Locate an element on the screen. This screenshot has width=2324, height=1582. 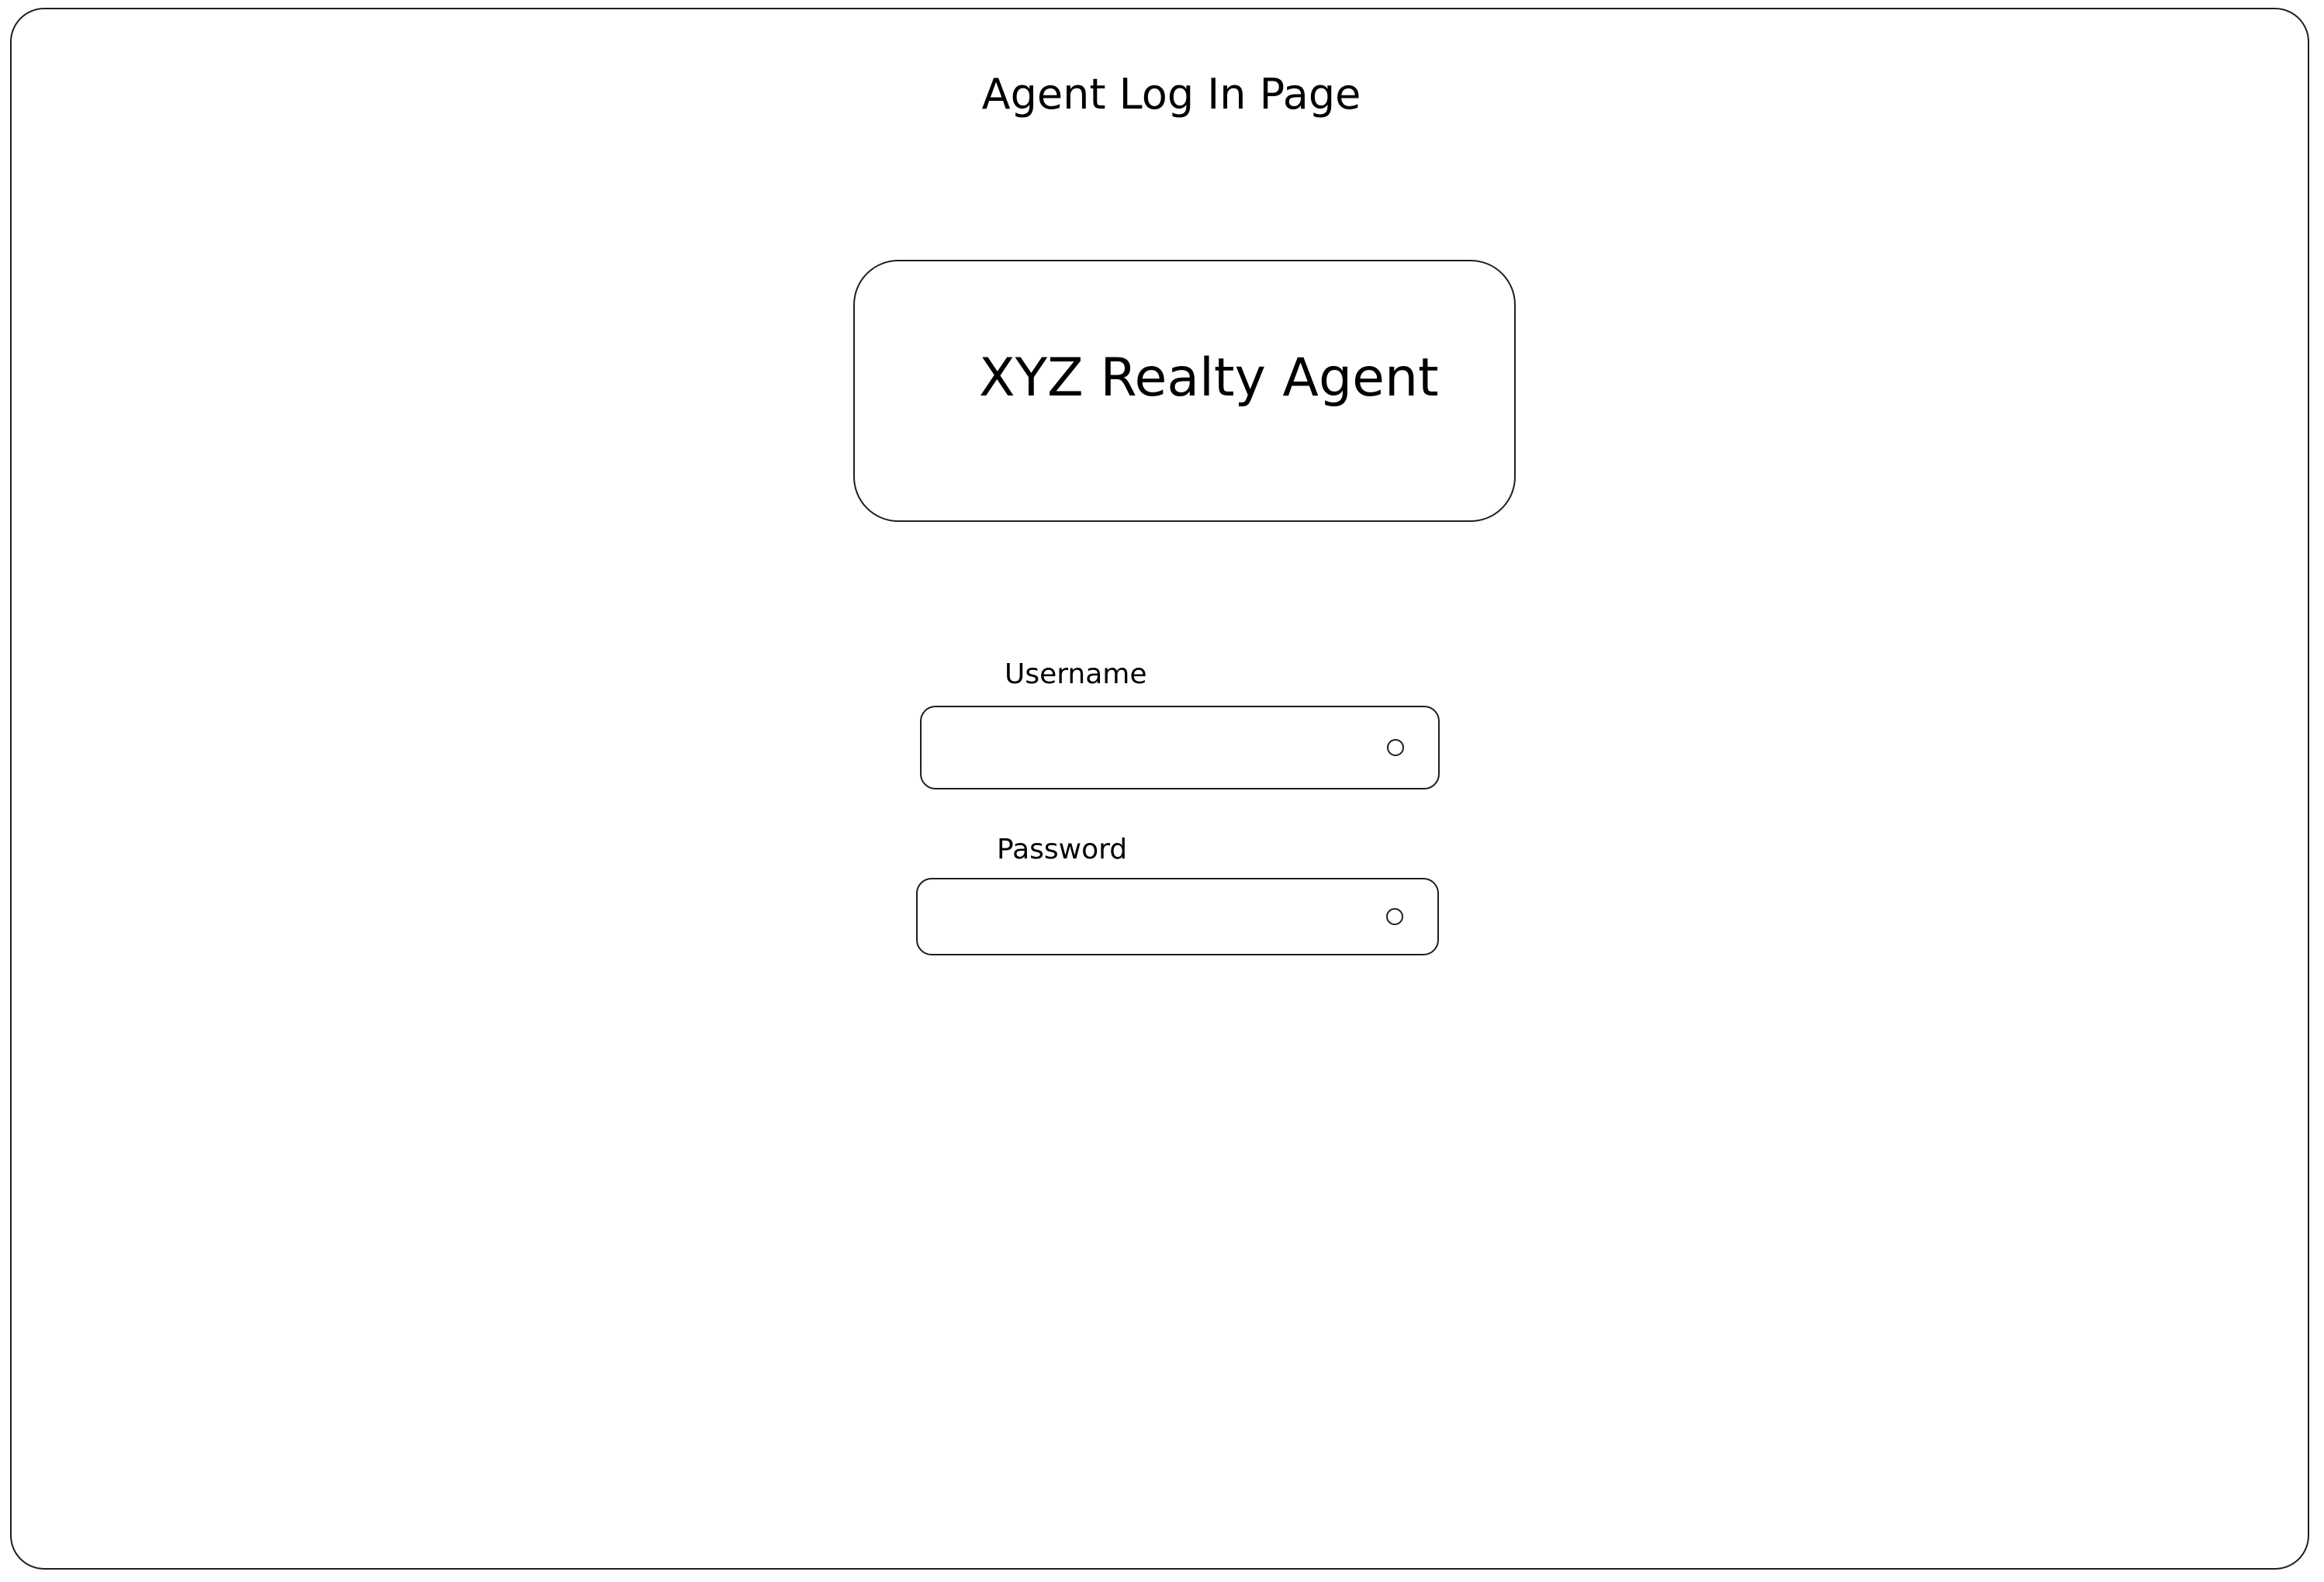
username-input is located at coordinates (1154, 747).